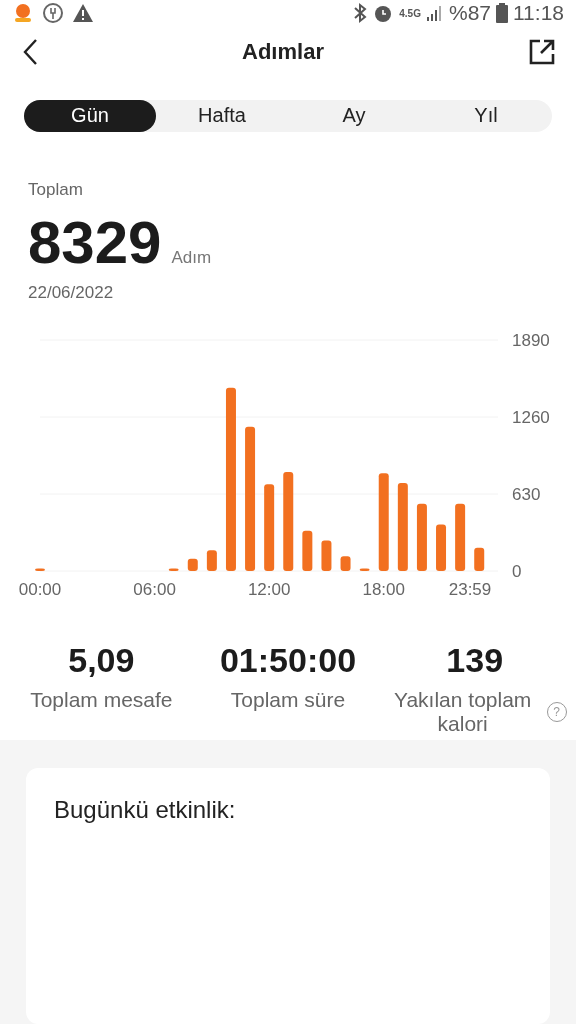  I want to click on date-label: 22/06/2022, so click(71, 292).